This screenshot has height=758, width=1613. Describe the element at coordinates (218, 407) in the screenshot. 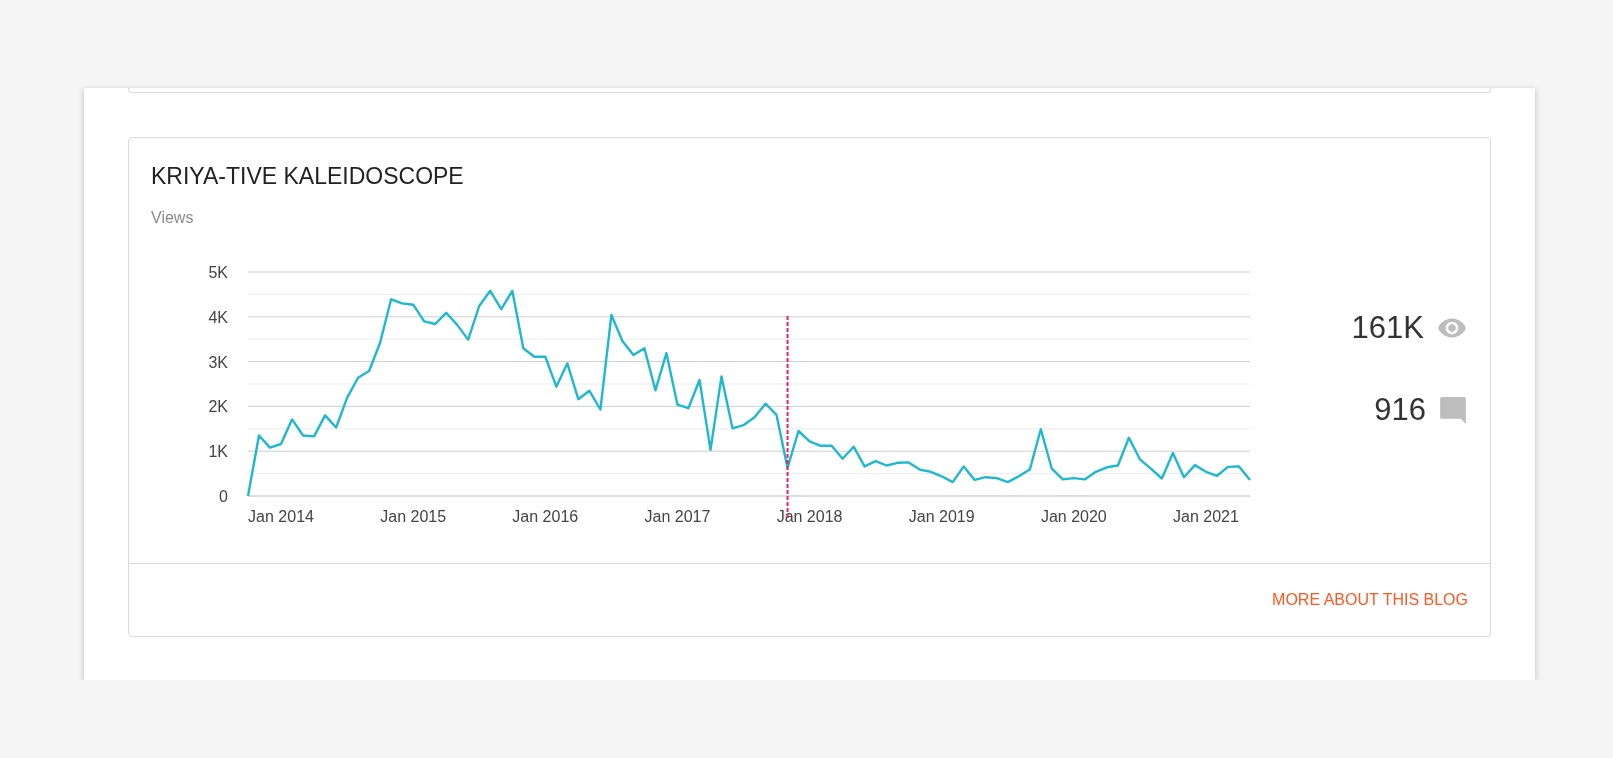

I see `y-axis-label: 2K` at that location.